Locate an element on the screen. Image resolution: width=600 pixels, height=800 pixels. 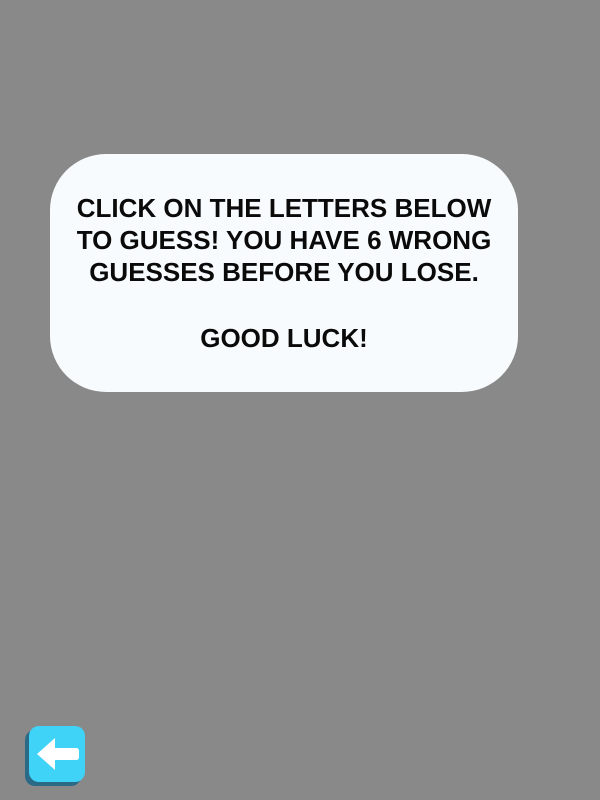
back-button is located at coordinates (55, 756).